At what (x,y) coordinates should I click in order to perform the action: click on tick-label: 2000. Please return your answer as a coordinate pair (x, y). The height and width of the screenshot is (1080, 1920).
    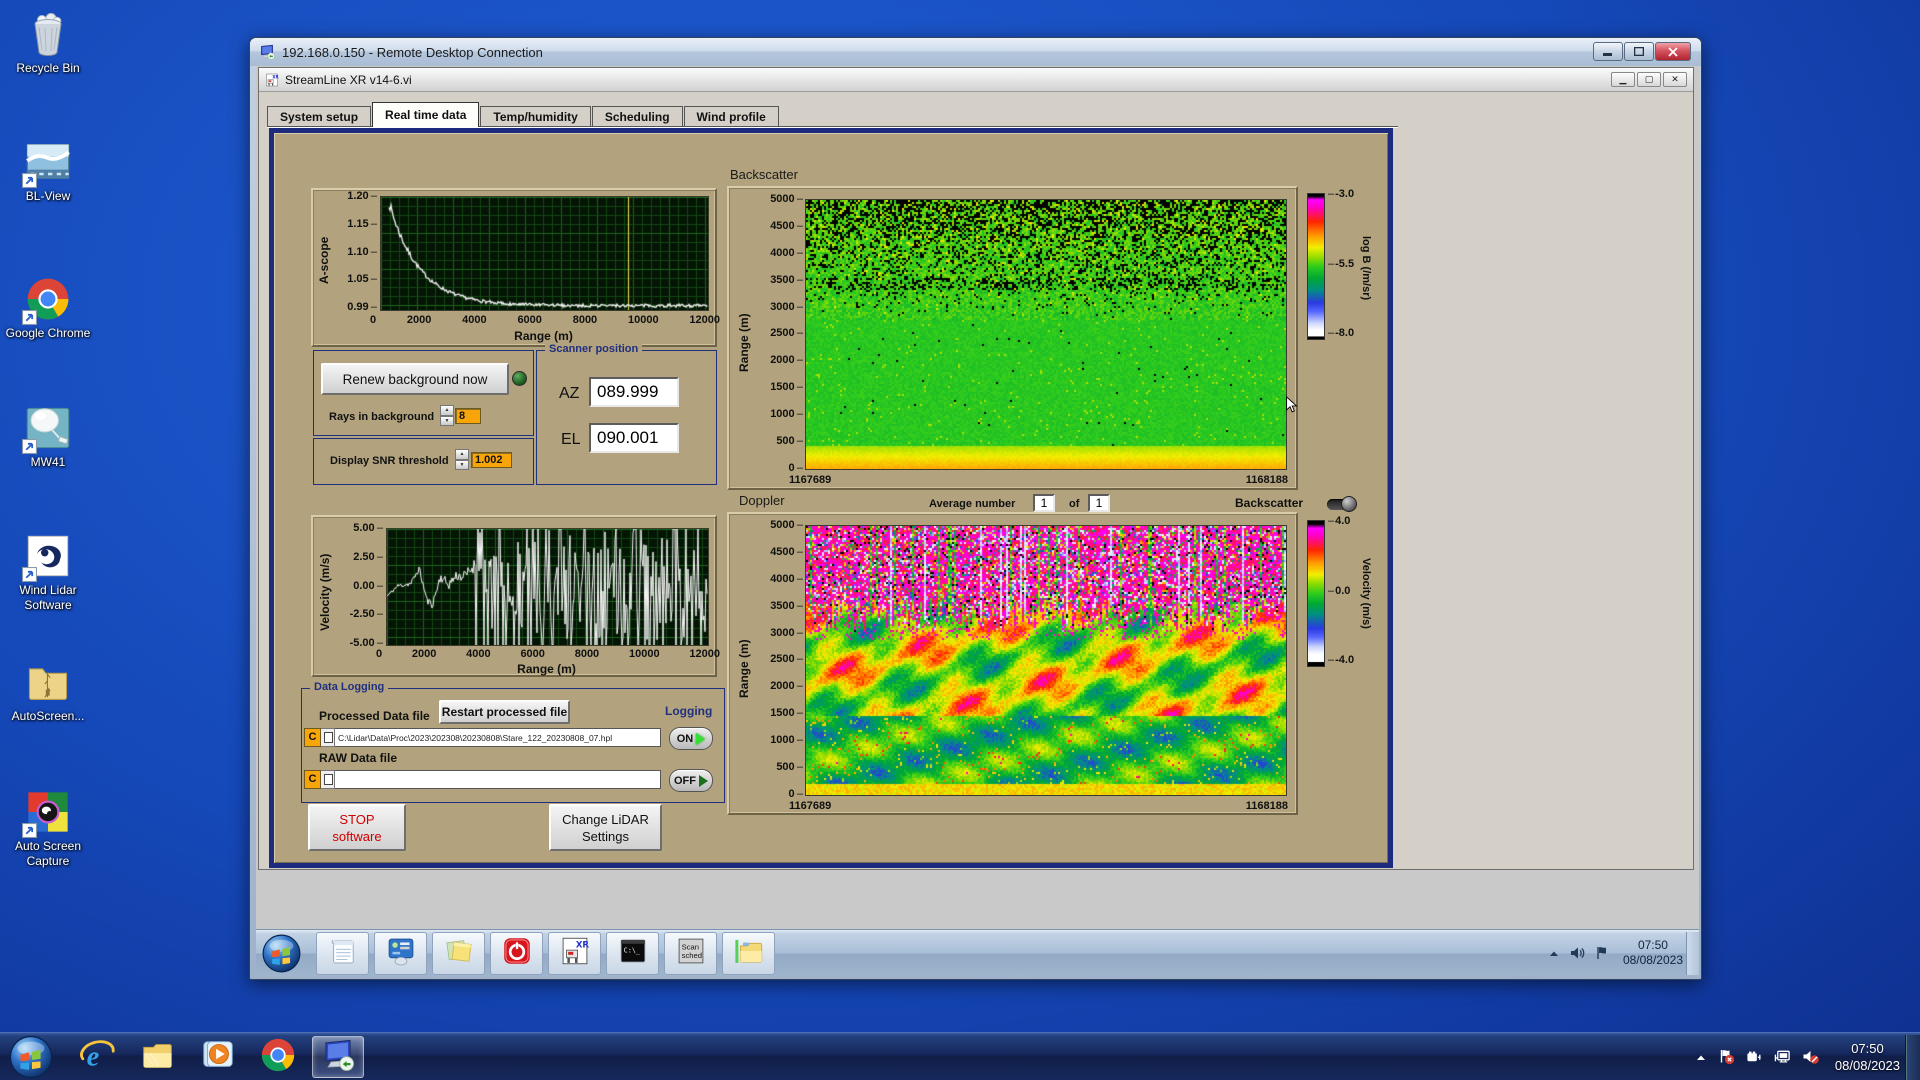
    Looking at the image, I should click on (424, 654).